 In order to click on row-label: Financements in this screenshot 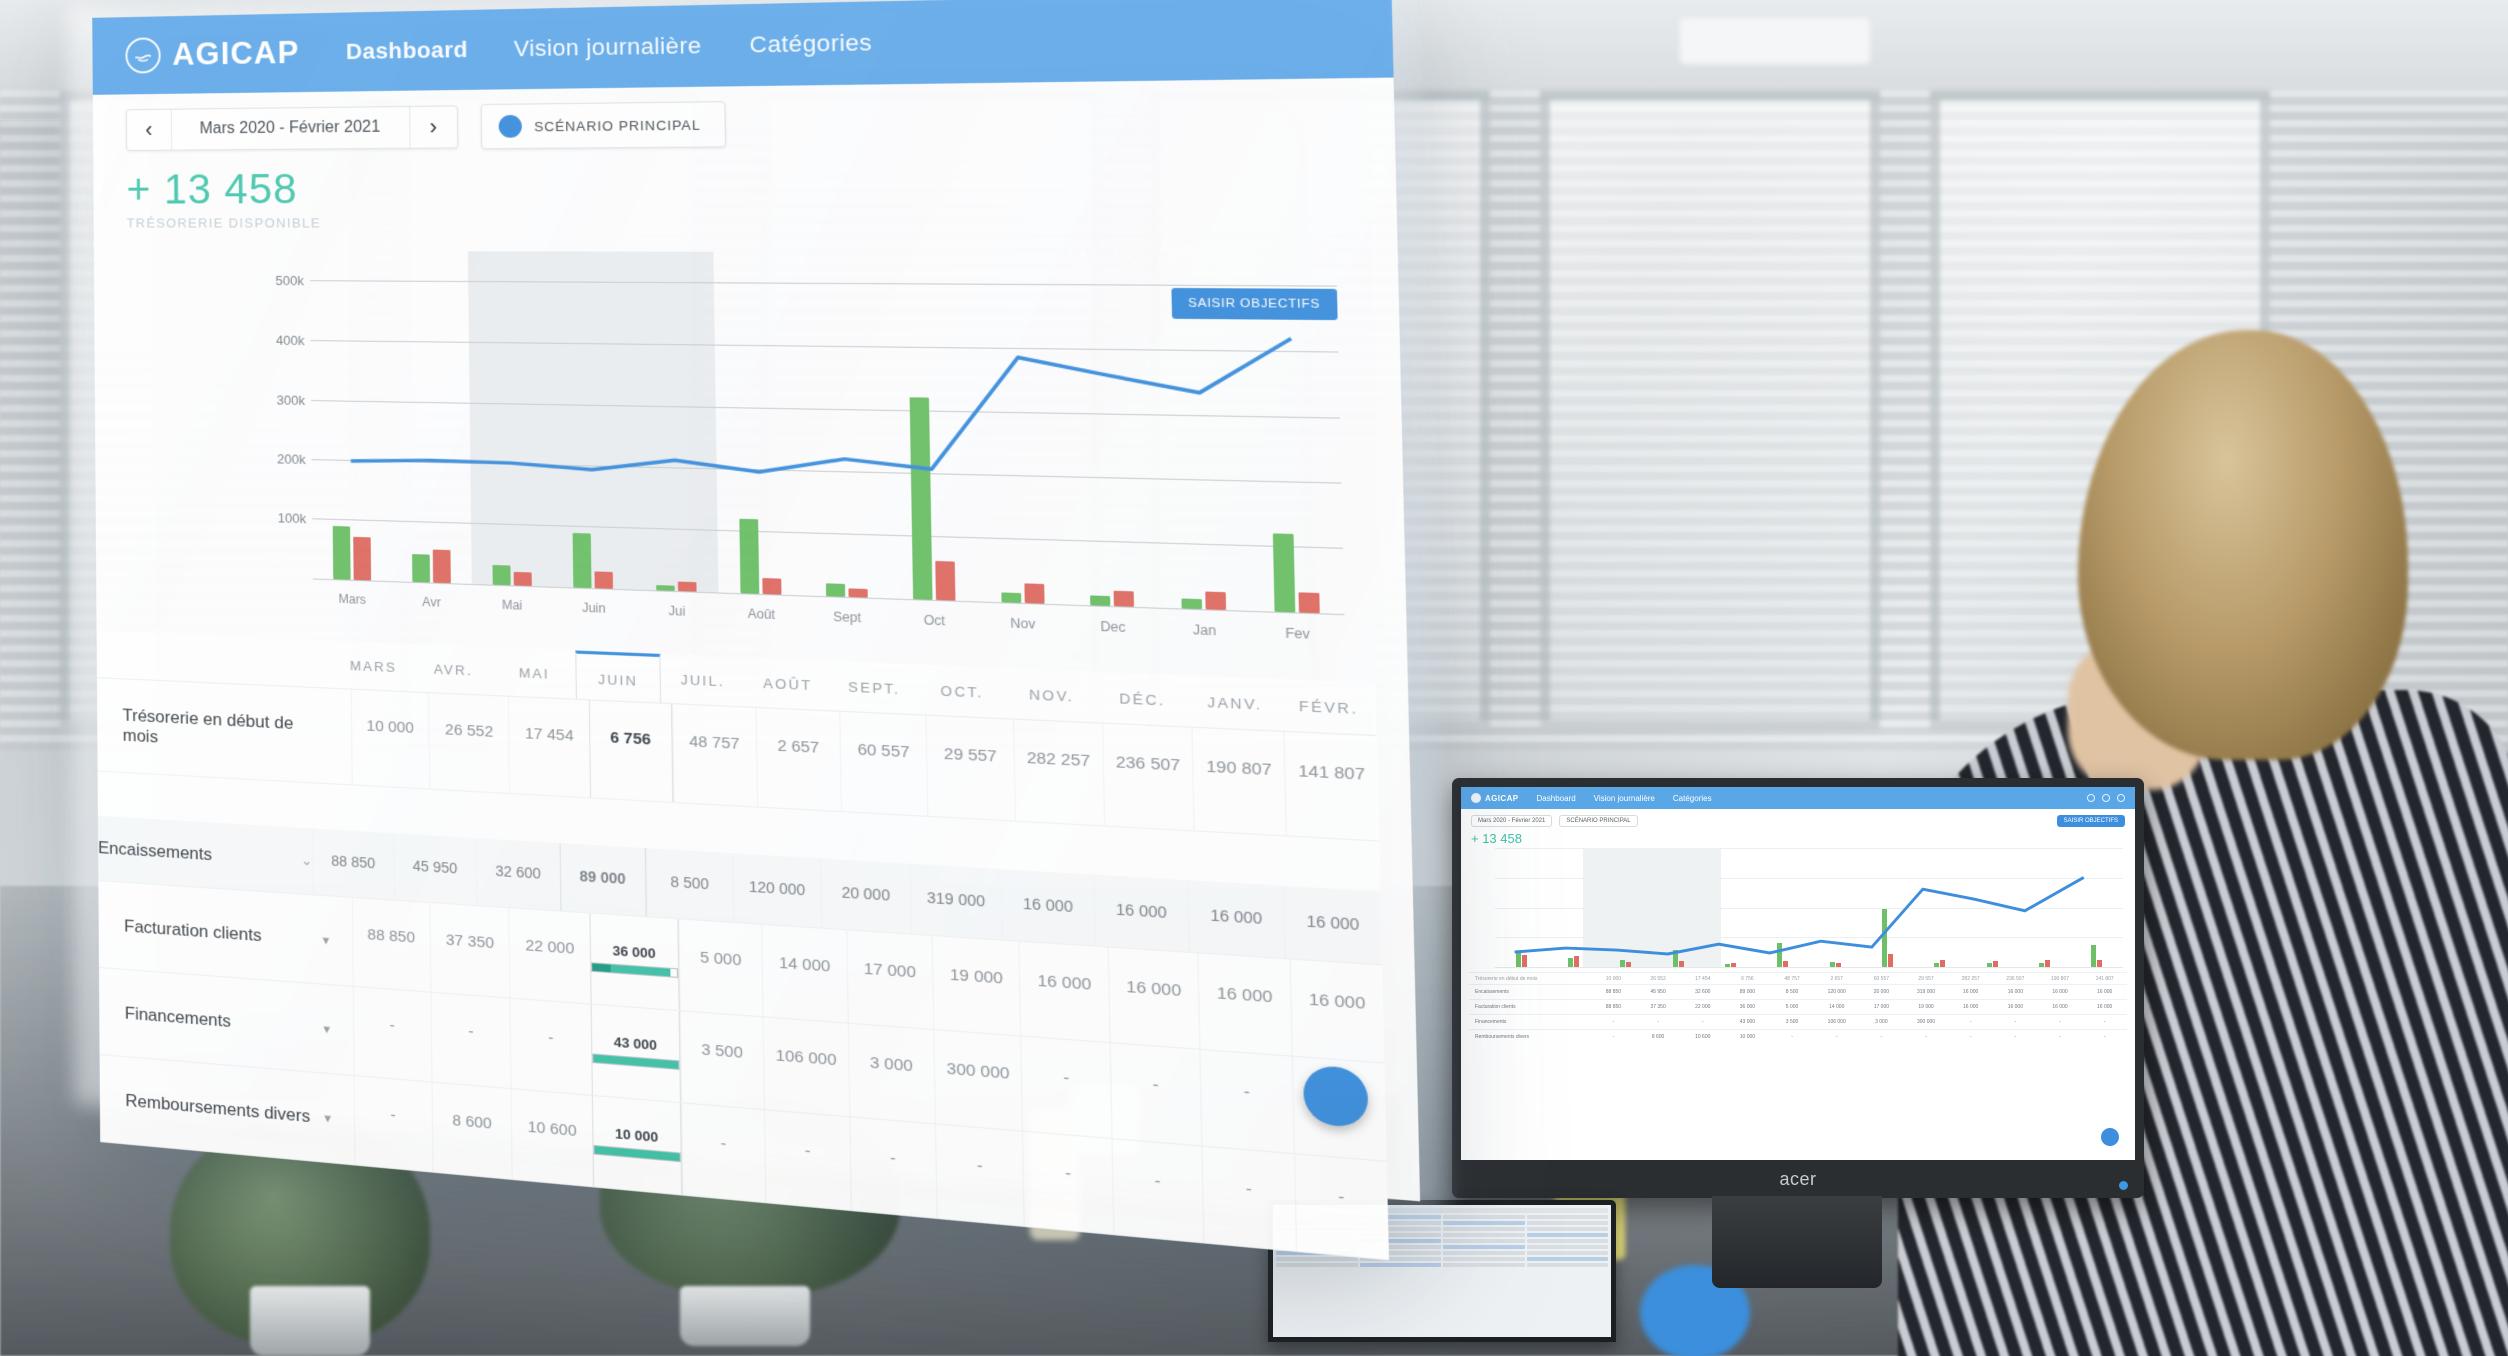, I will do `click(178, 1016)`.